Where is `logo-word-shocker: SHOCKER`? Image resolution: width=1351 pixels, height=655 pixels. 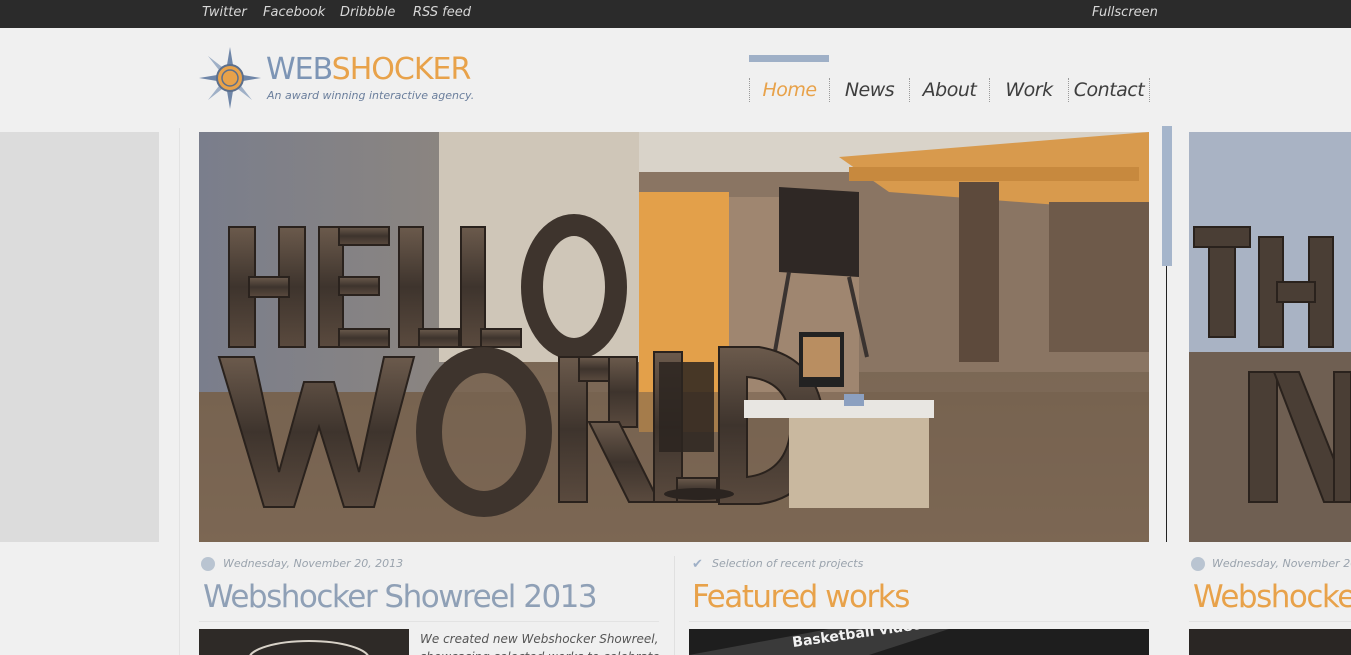 logo-word-shocker: SHOCKER is located at coordinates (401, 69).